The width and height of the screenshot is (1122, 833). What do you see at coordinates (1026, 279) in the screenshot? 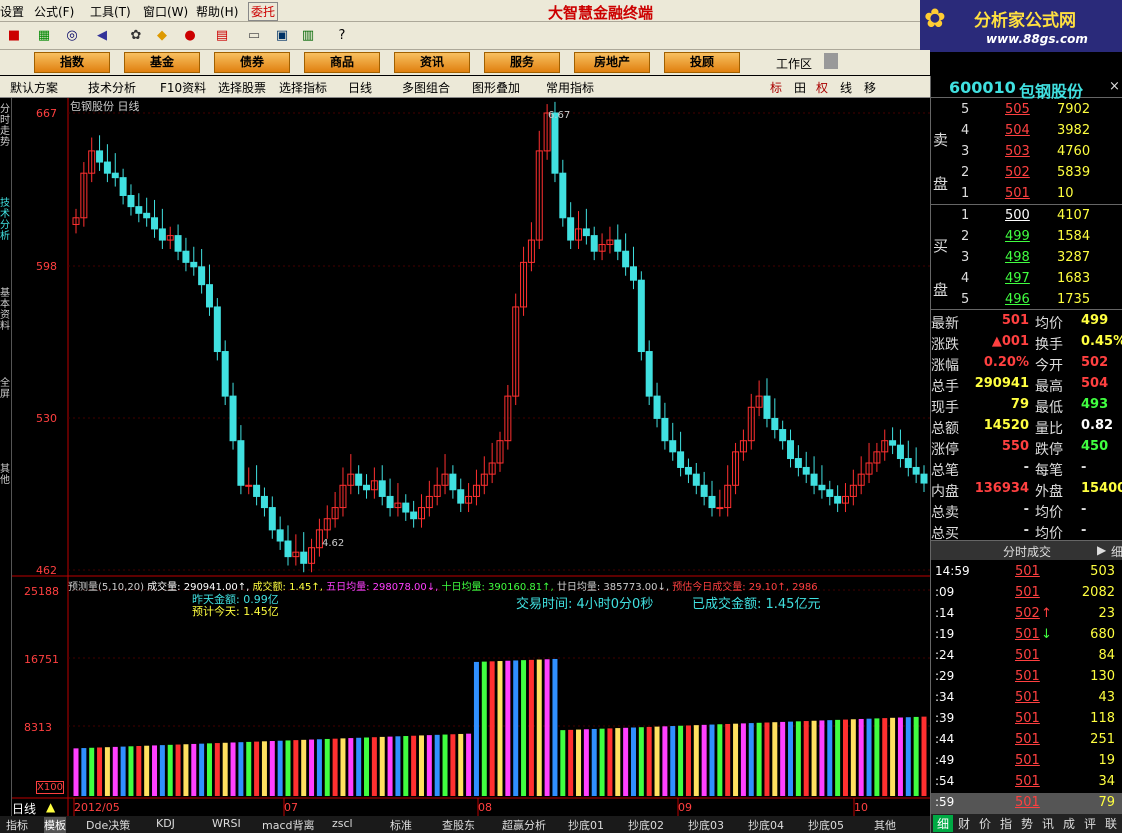
I see `buy-row: 4 497 1683` at bounding box center [1026, 279].